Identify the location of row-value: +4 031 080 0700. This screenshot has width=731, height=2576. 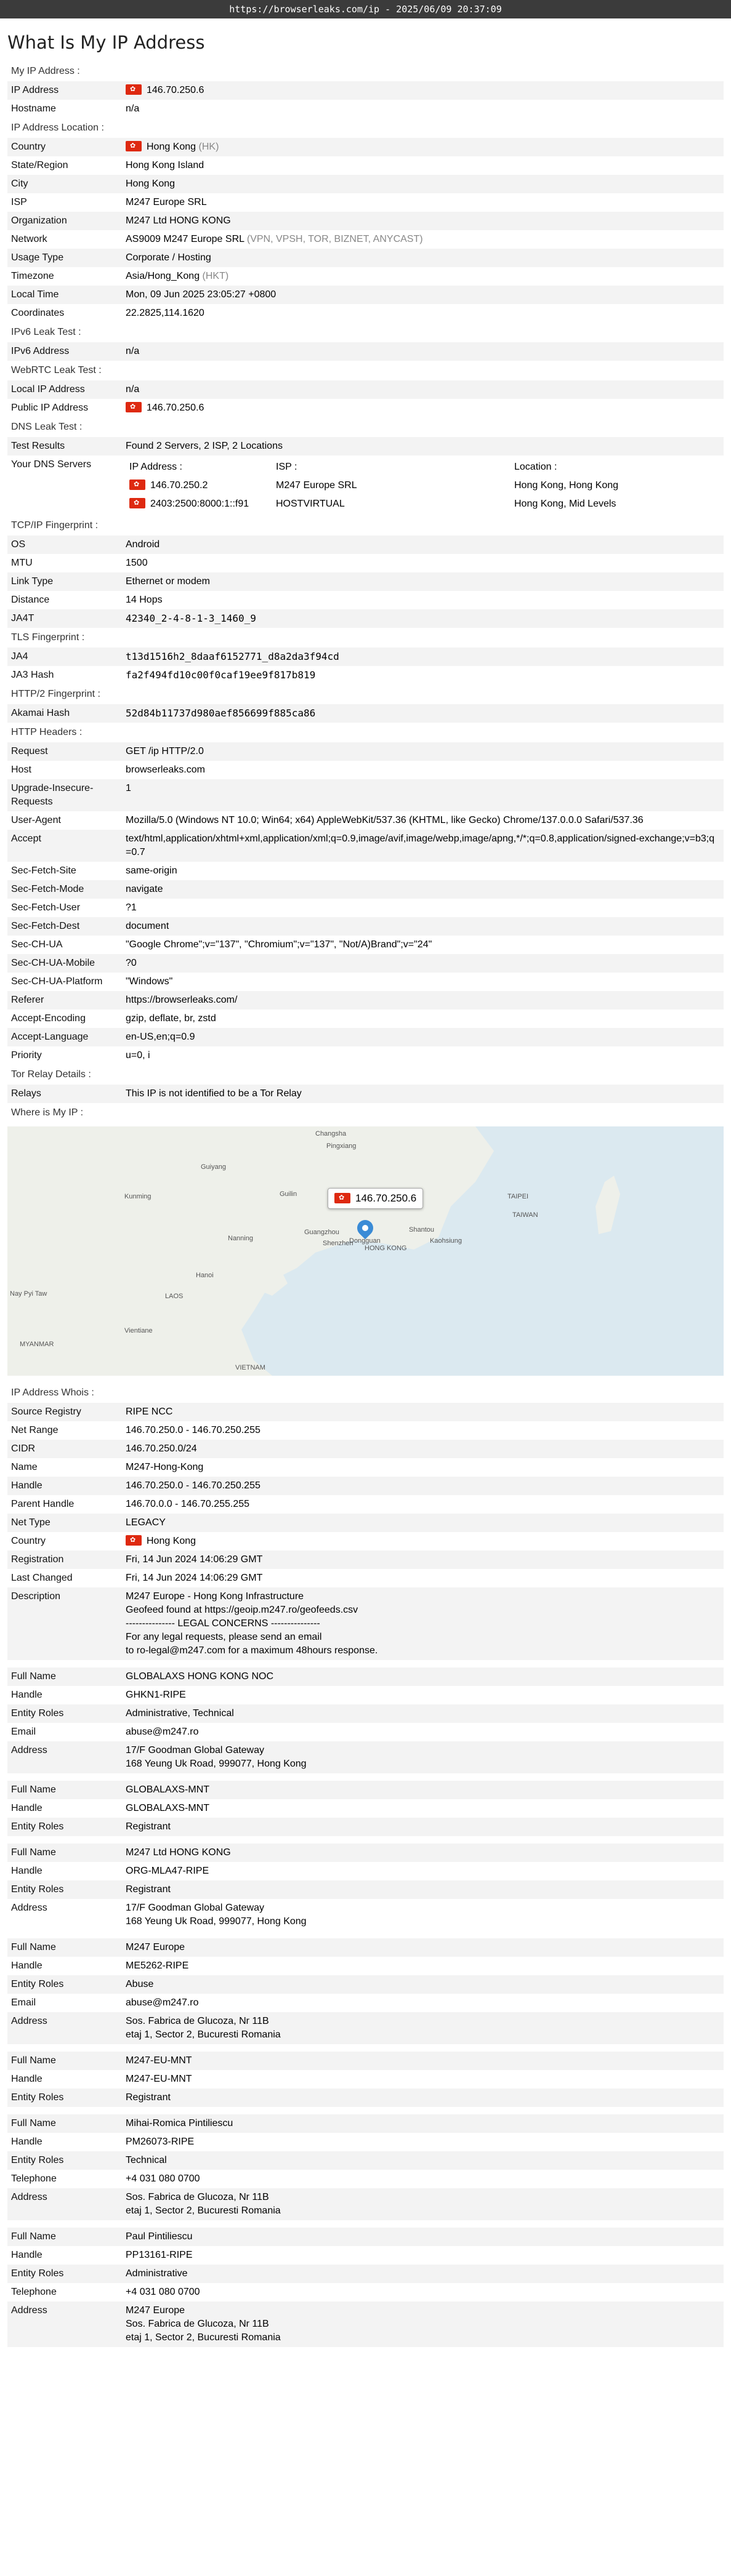
(163, 2178).